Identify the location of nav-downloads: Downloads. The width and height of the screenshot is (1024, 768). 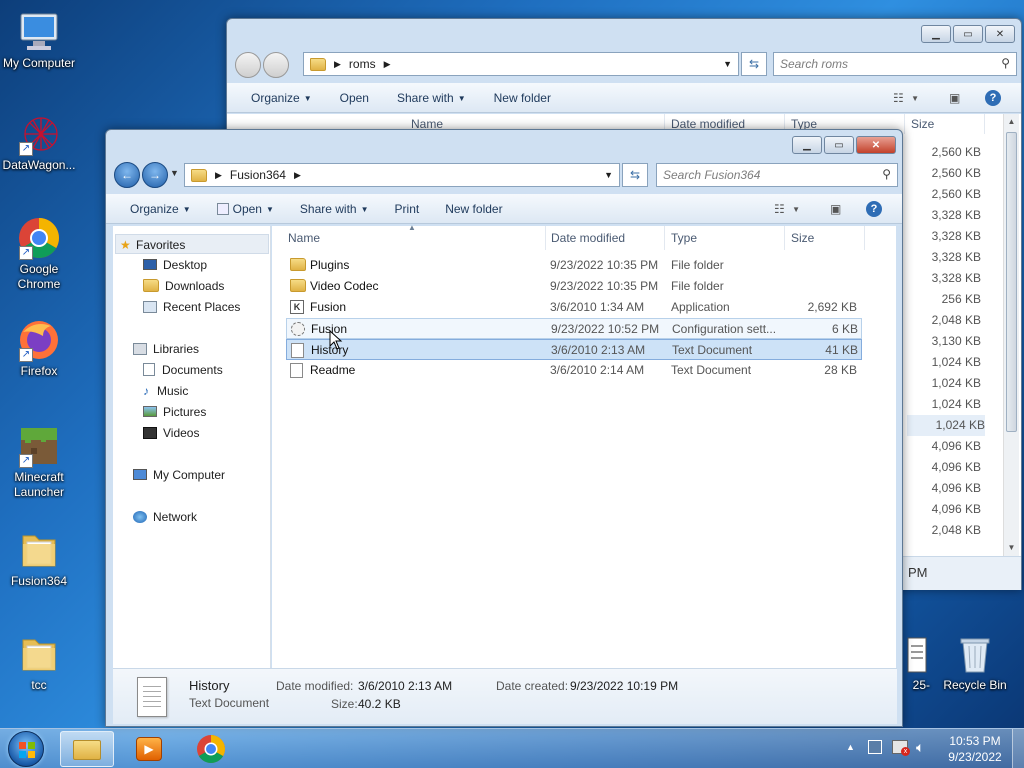
(183, 286).